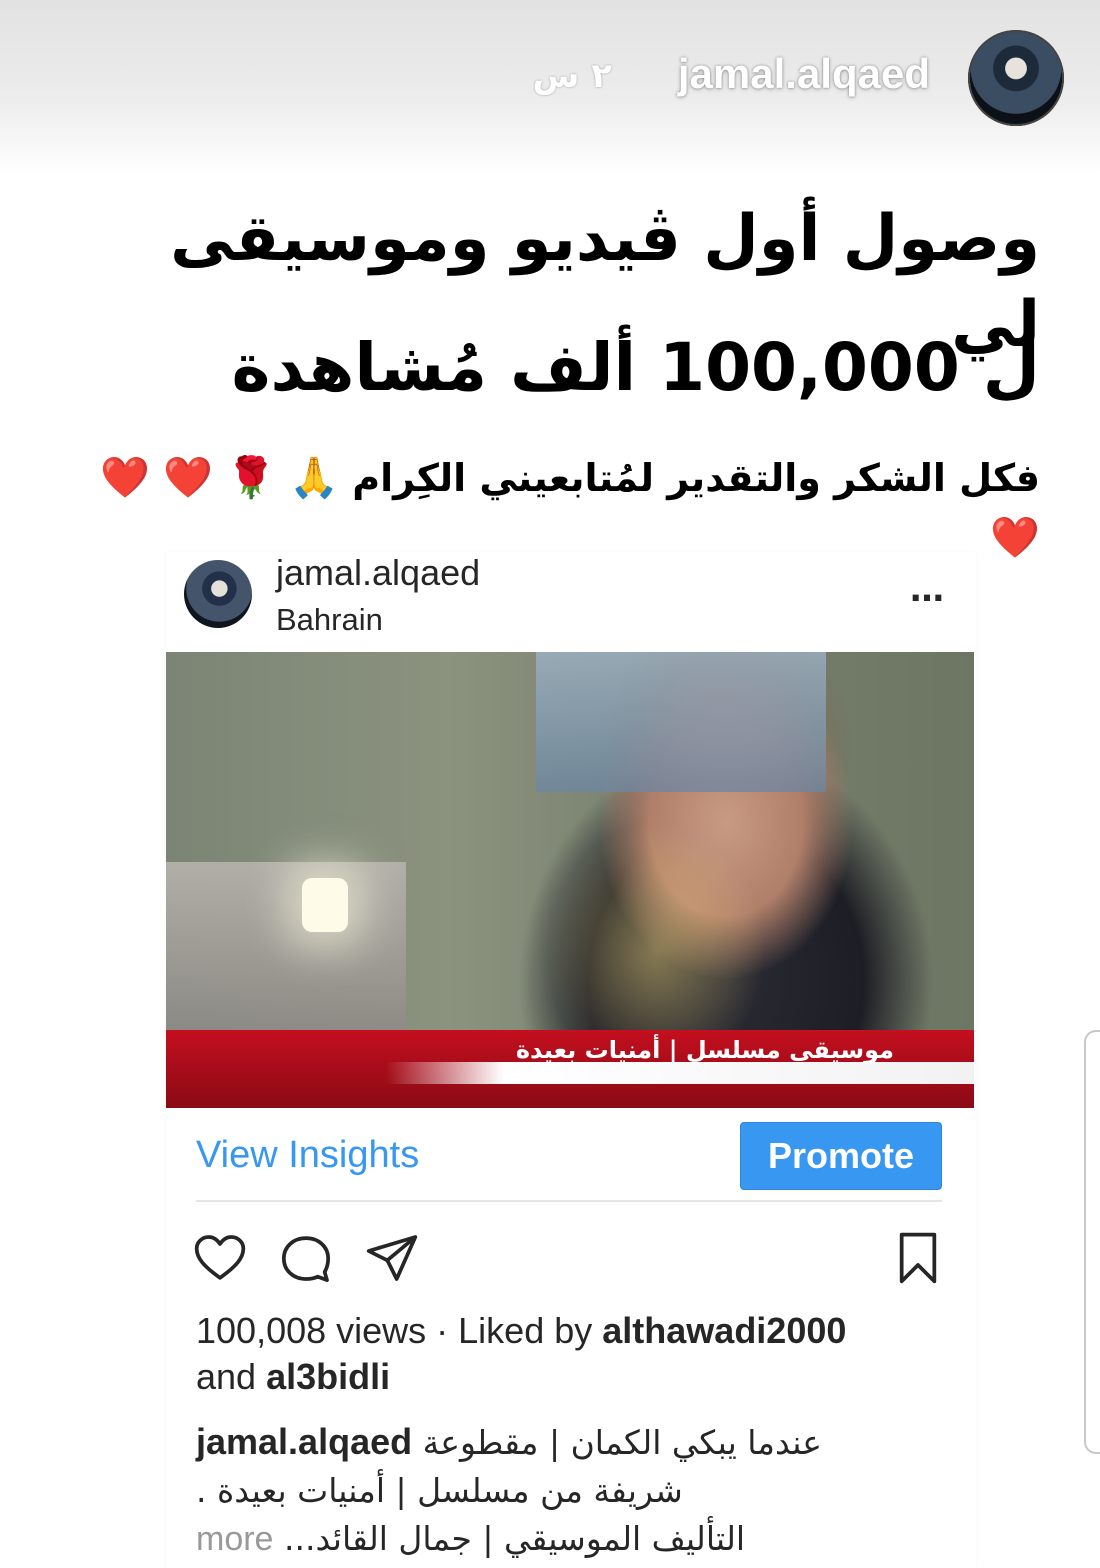 The image size is (1100, 1568). Describe the element at coordinates (918, 1258) in the screenshot. I see `bookmark-icon` at that location.